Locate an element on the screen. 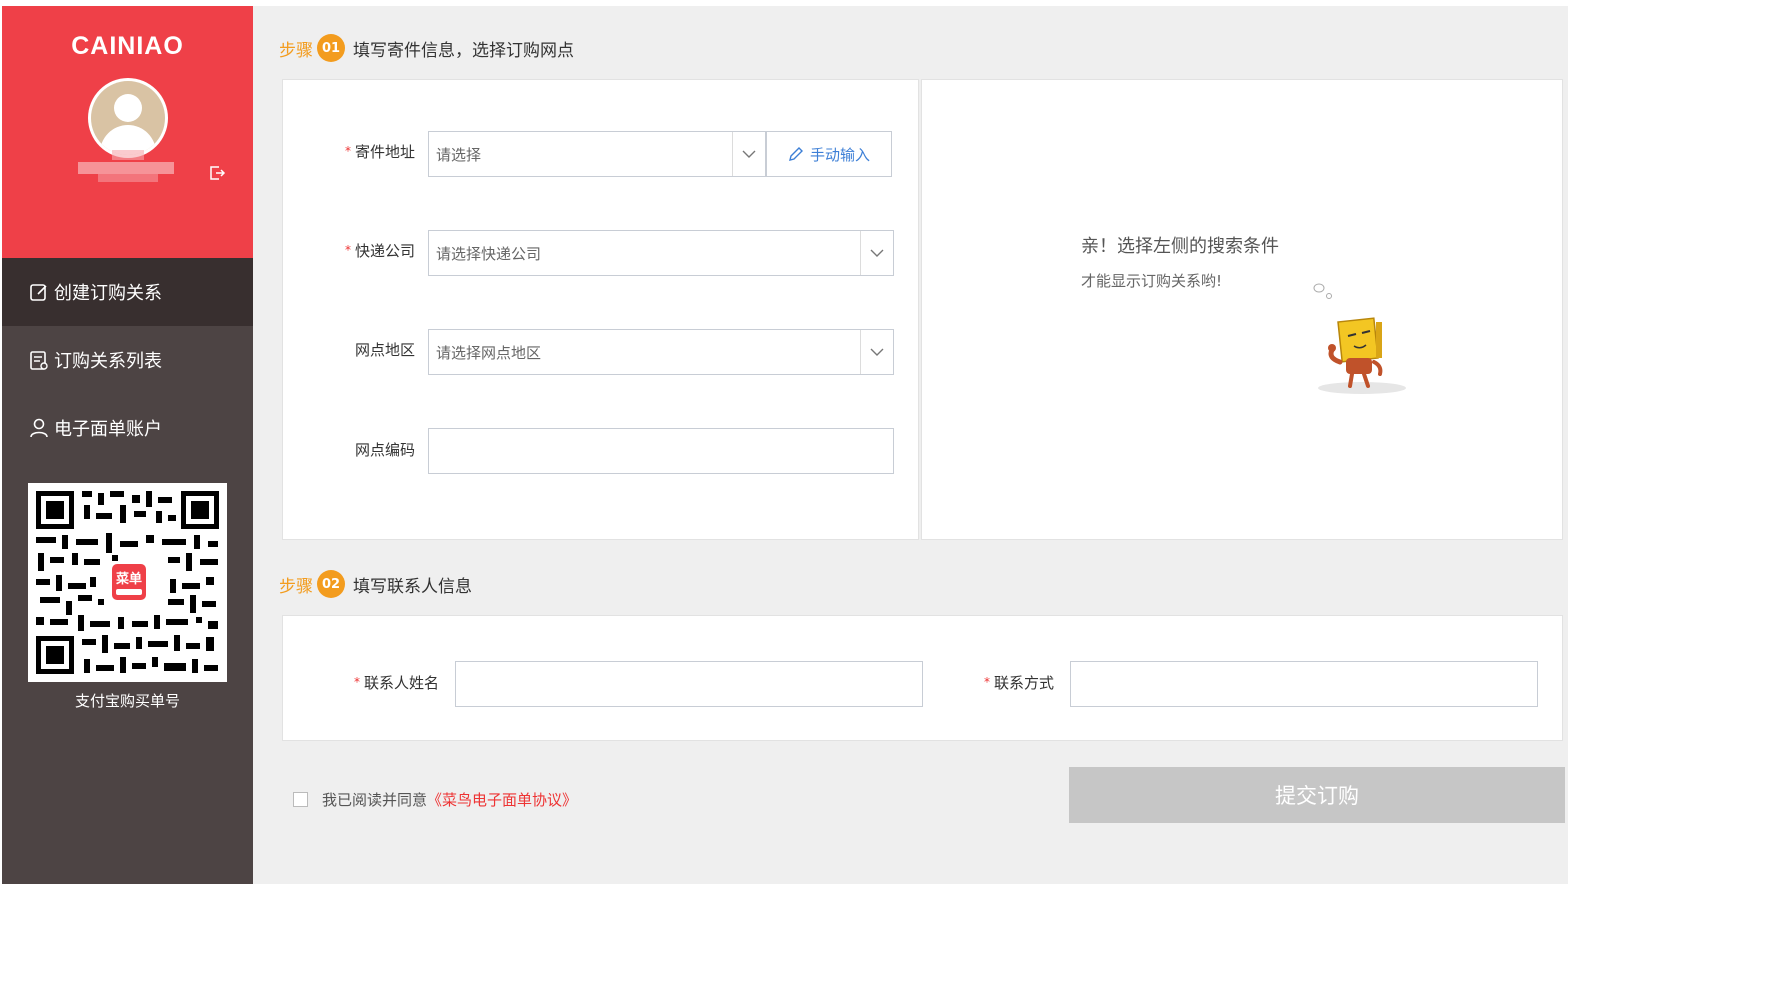 The image size is (1776, 1001). select-placeholder: 请选择快递公司 is located at coordinates (489, 253).